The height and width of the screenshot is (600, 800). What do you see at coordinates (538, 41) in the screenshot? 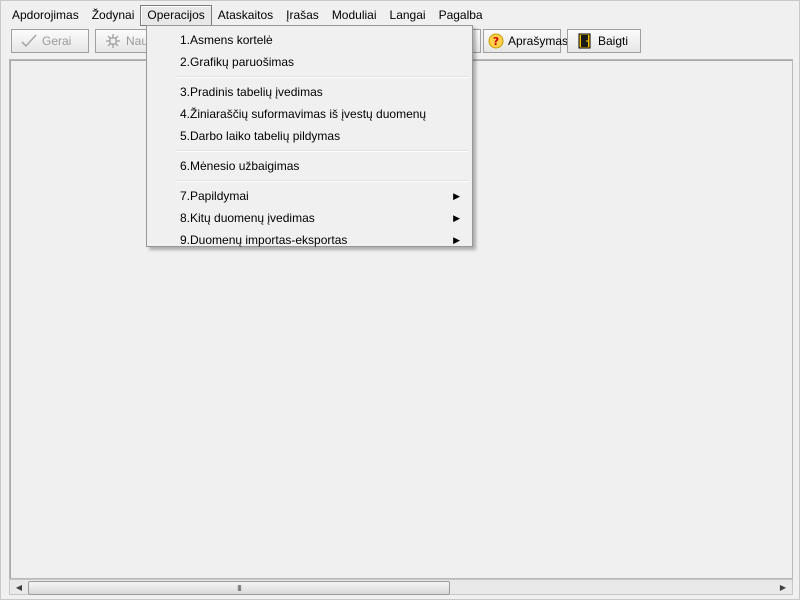
I see `aprasymas-label: Aprašymas` at bounding box center [538, 41].